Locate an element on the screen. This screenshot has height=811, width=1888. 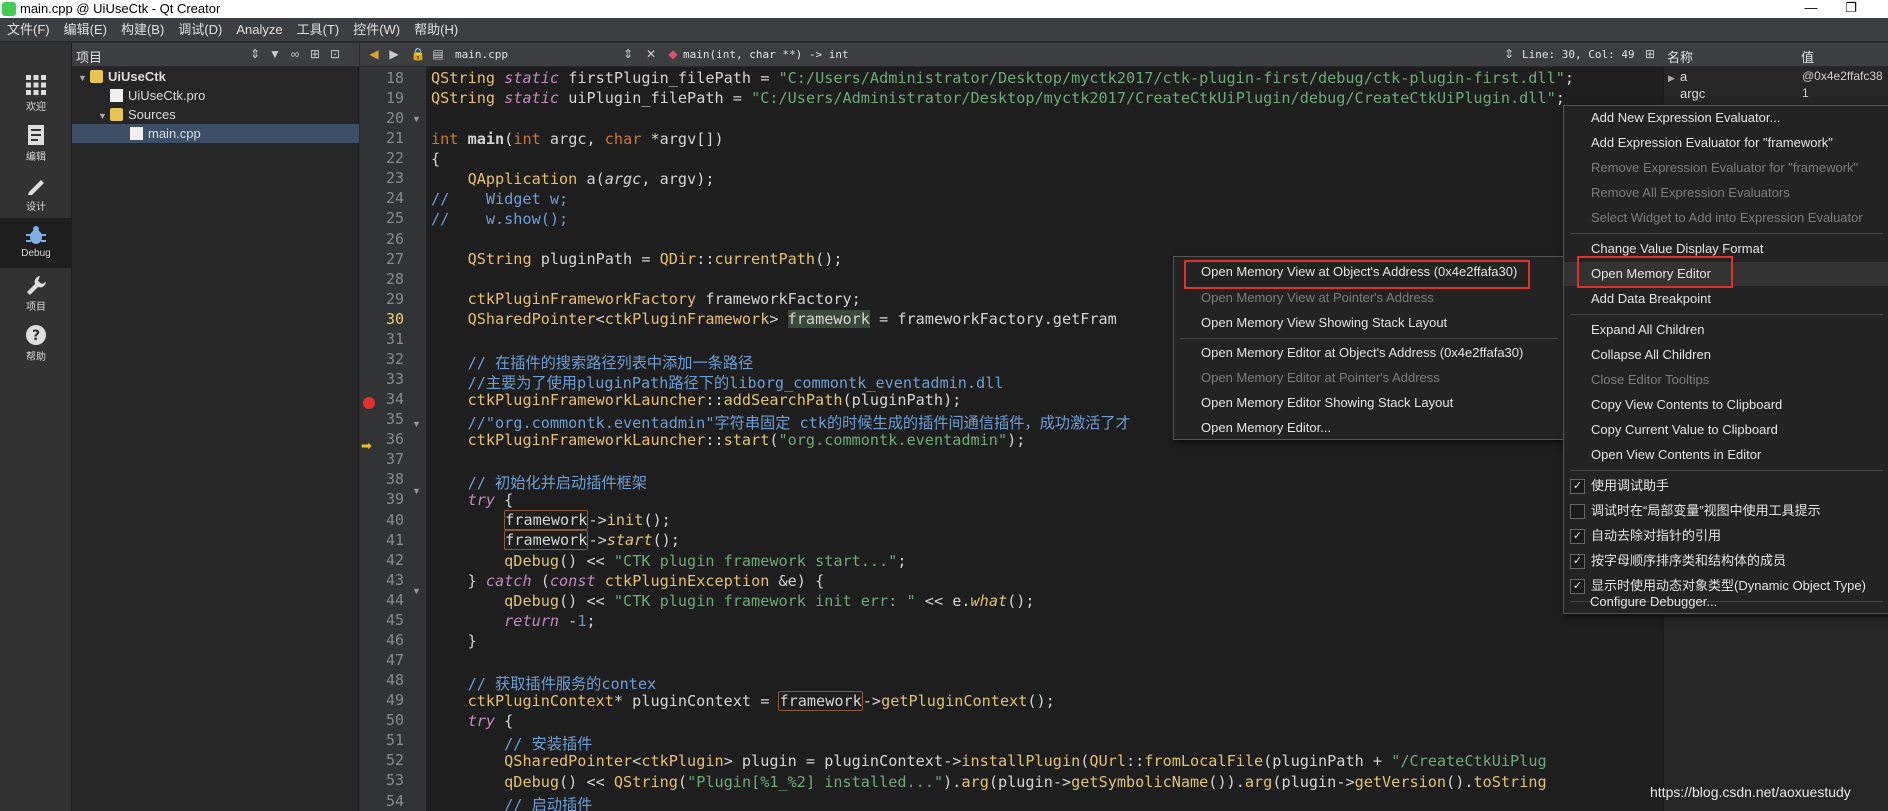
filter-icon: ▼ is located at coordinates (275, 54).